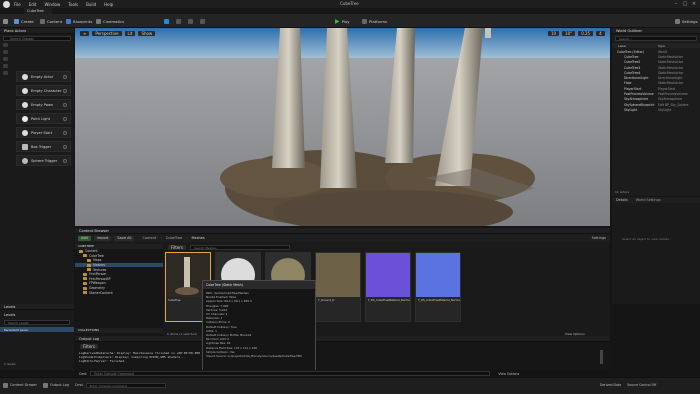  What do you see at coordinates (374, 21) in the screenshot?
I see `platforms-button: Platforms` at bounding box center [374, 21].